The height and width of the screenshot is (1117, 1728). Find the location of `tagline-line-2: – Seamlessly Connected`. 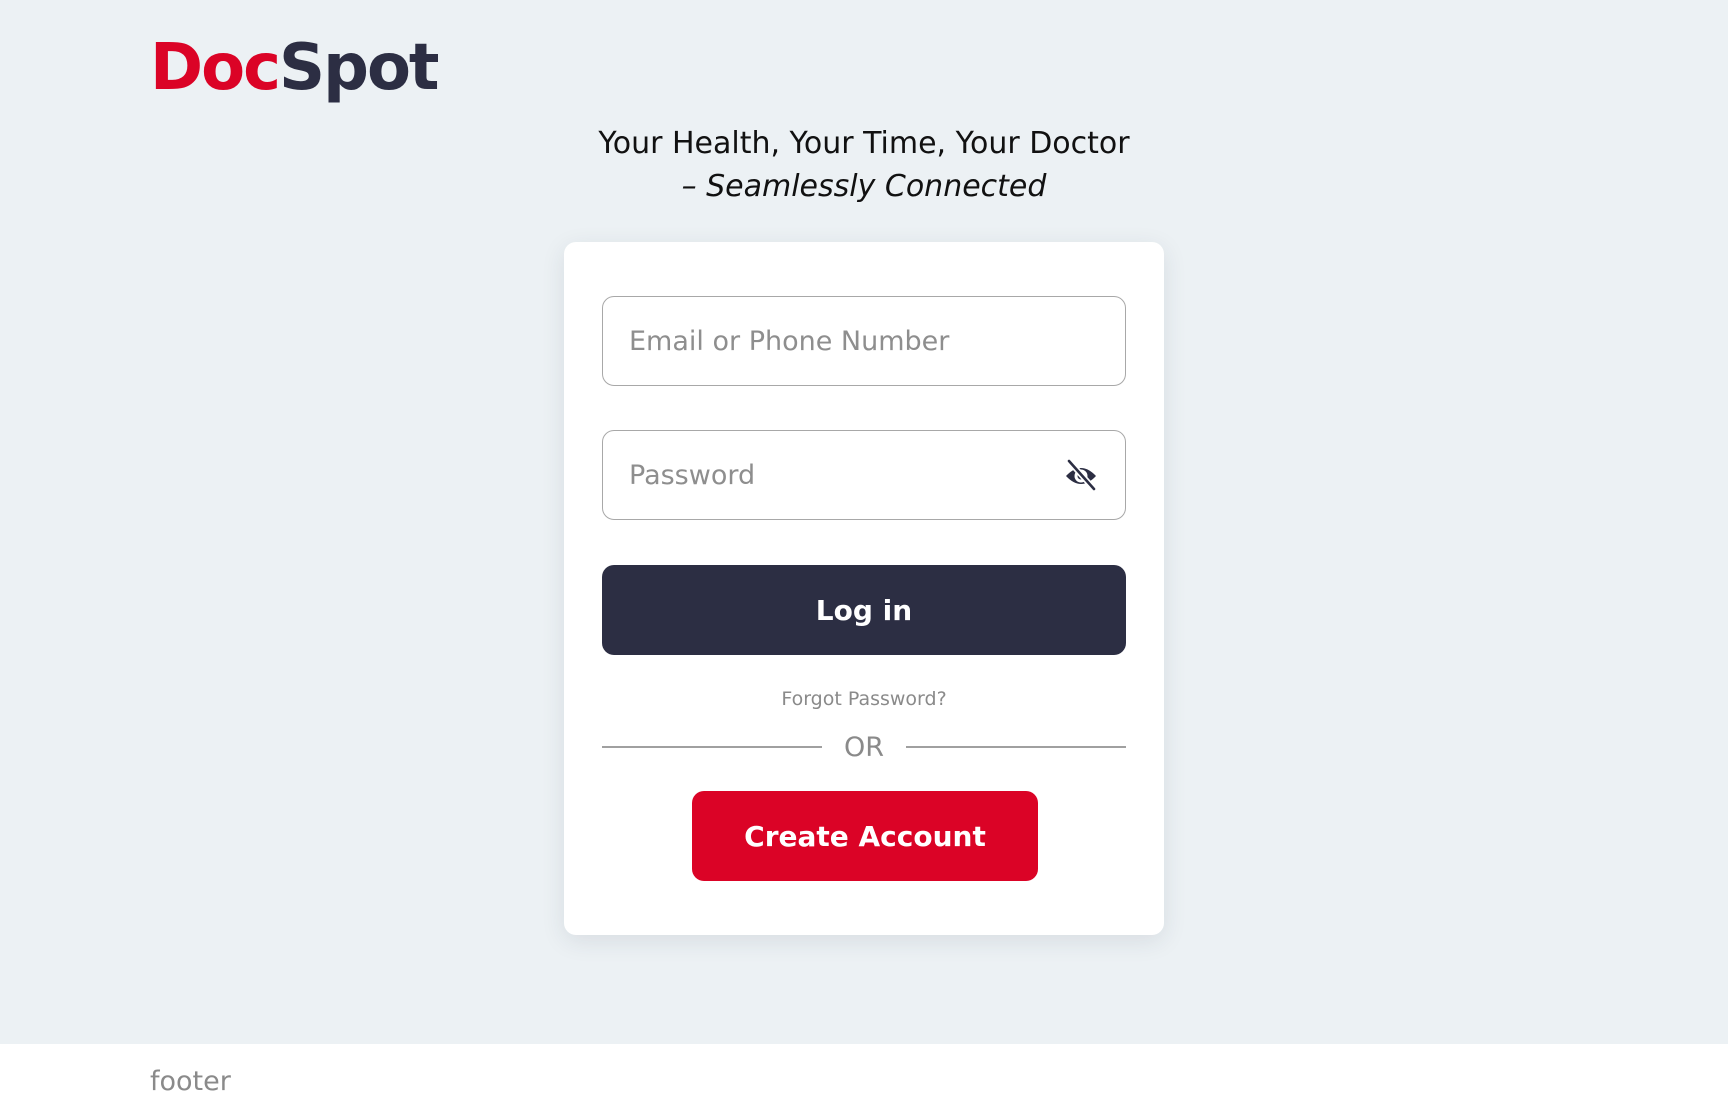

tagline-line-2: – Seamlessly Connected is located at coordinates (864, 186).